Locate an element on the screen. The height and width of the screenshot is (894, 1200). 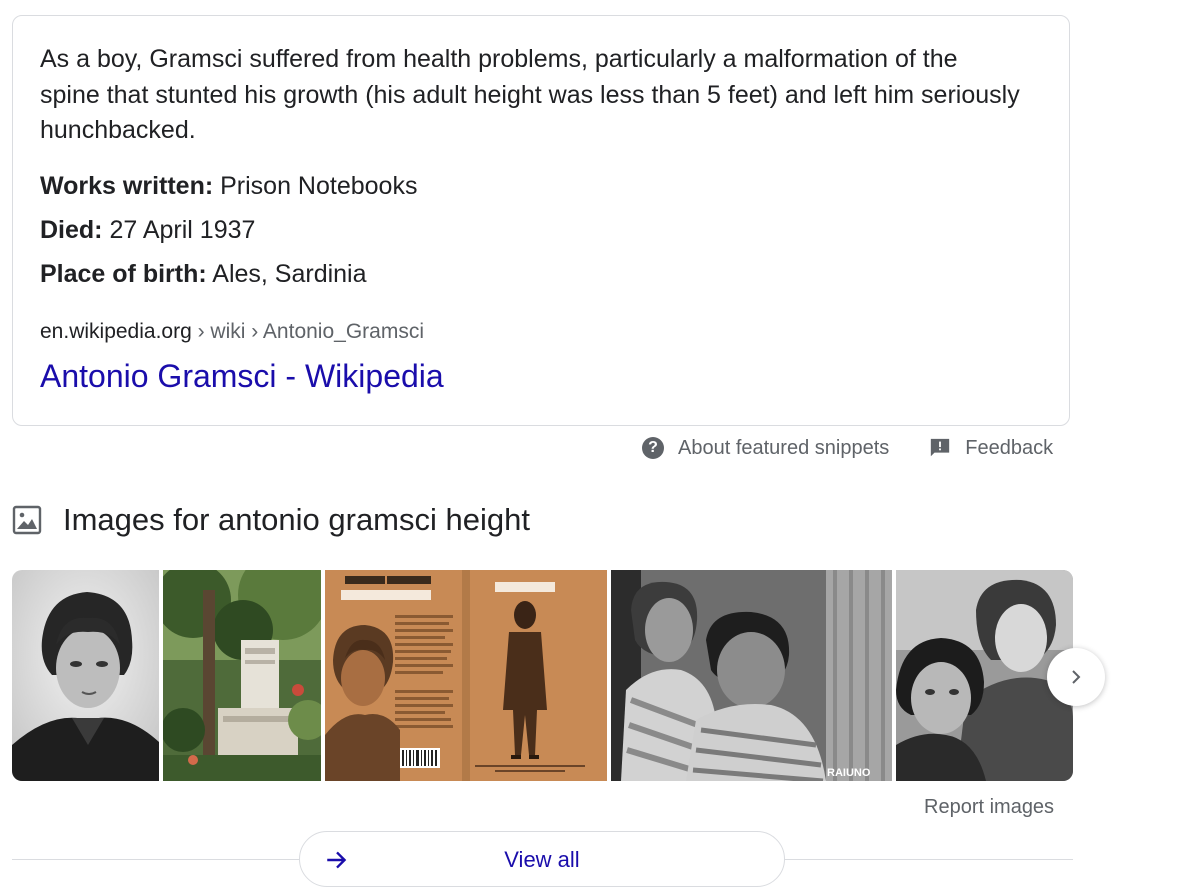
fact-place-of-birth: Place of birth: Ales, Sardinia is located at coordinates (203, 274).